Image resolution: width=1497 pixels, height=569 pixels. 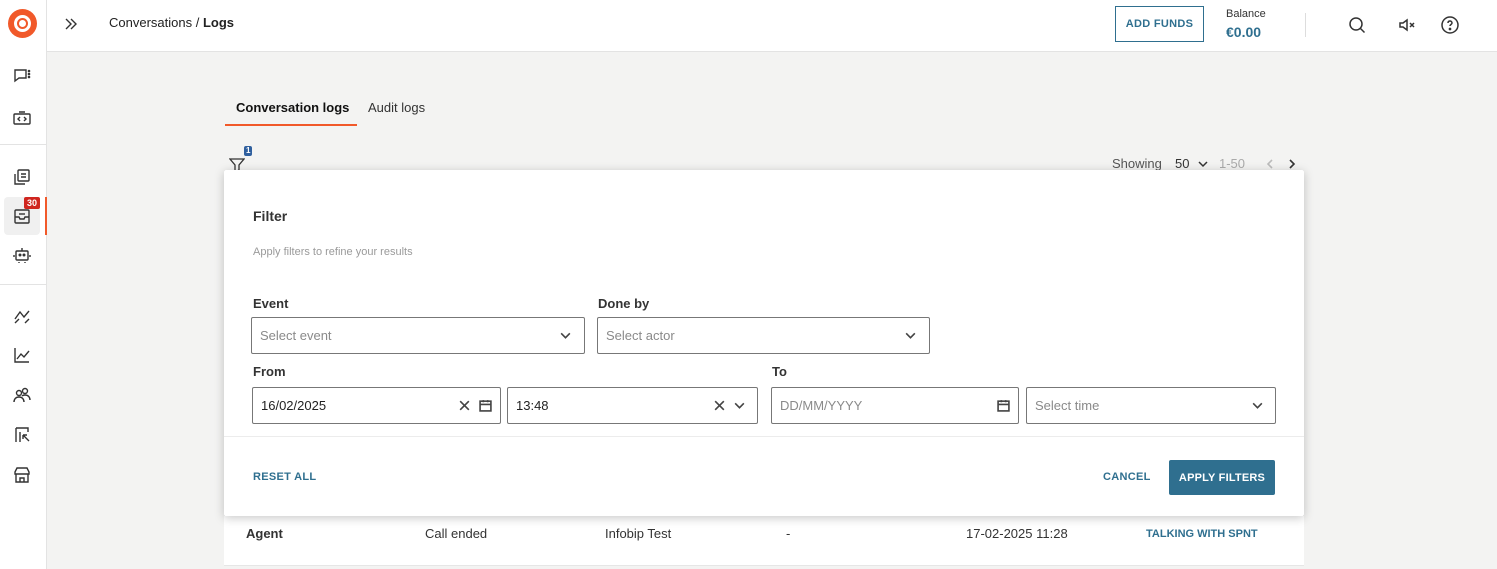 What do you see at coordinates (638, 533) in the screenshot?
I see `row-actor: Infobip Test` at bounding box center [638, 533].